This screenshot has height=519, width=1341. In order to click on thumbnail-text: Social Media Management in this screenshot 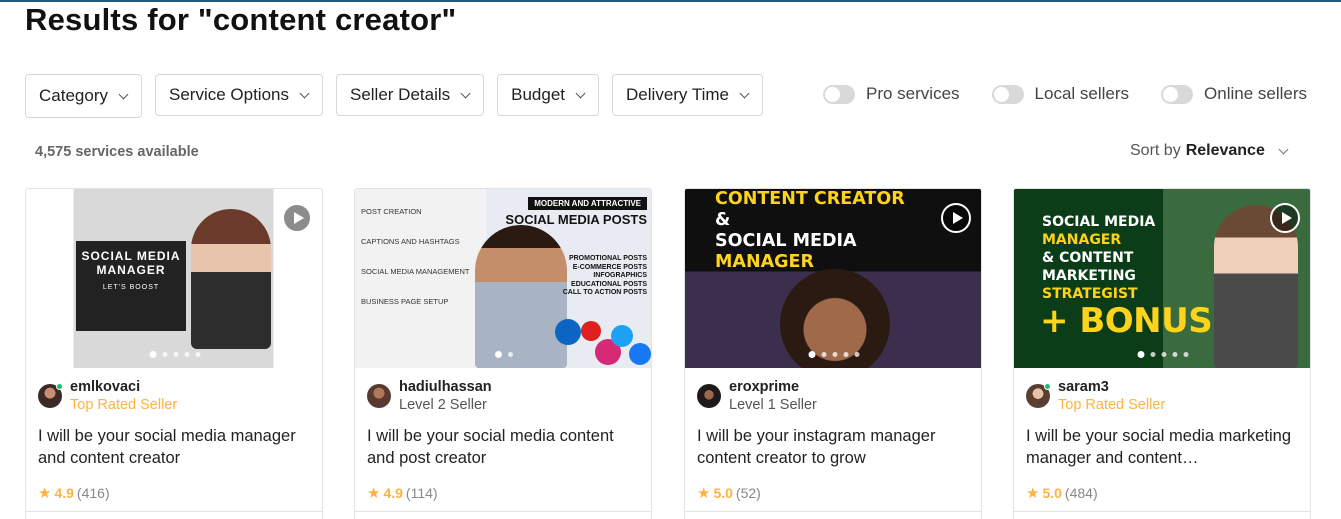, I will do `click(415, 271)`.